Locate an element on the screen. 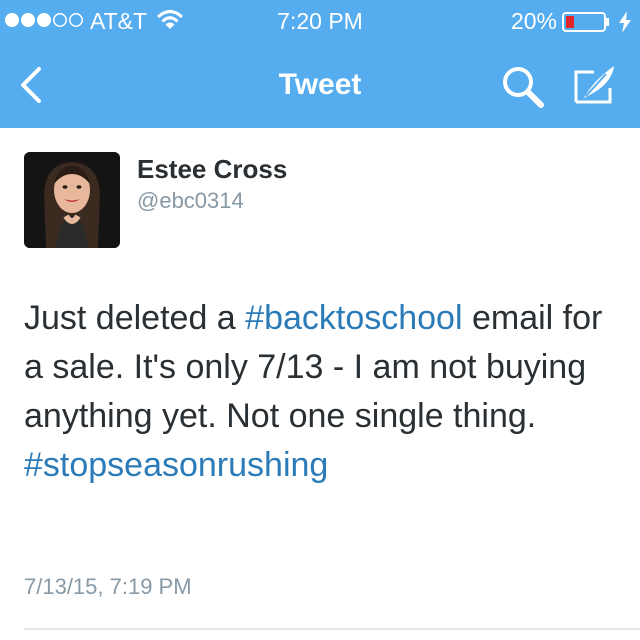 The height and width of the screenshot is (640, 640). hashtag-link: #backtoschool is located at coordinates (353, 318).